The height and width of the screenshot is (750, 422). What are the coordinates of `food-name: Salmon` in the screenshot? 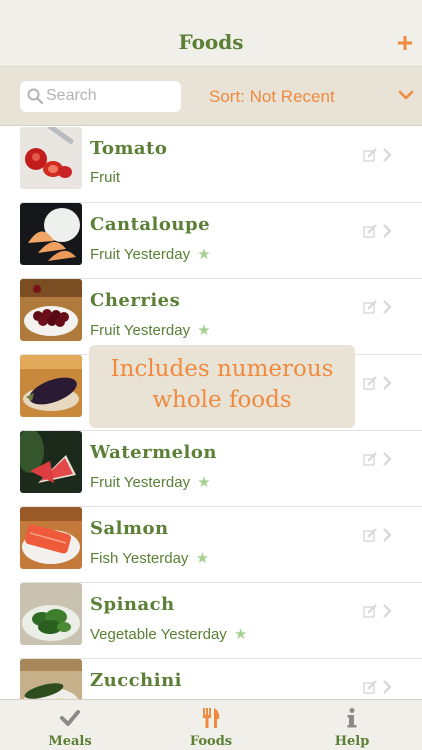 It's located at (129, 528).